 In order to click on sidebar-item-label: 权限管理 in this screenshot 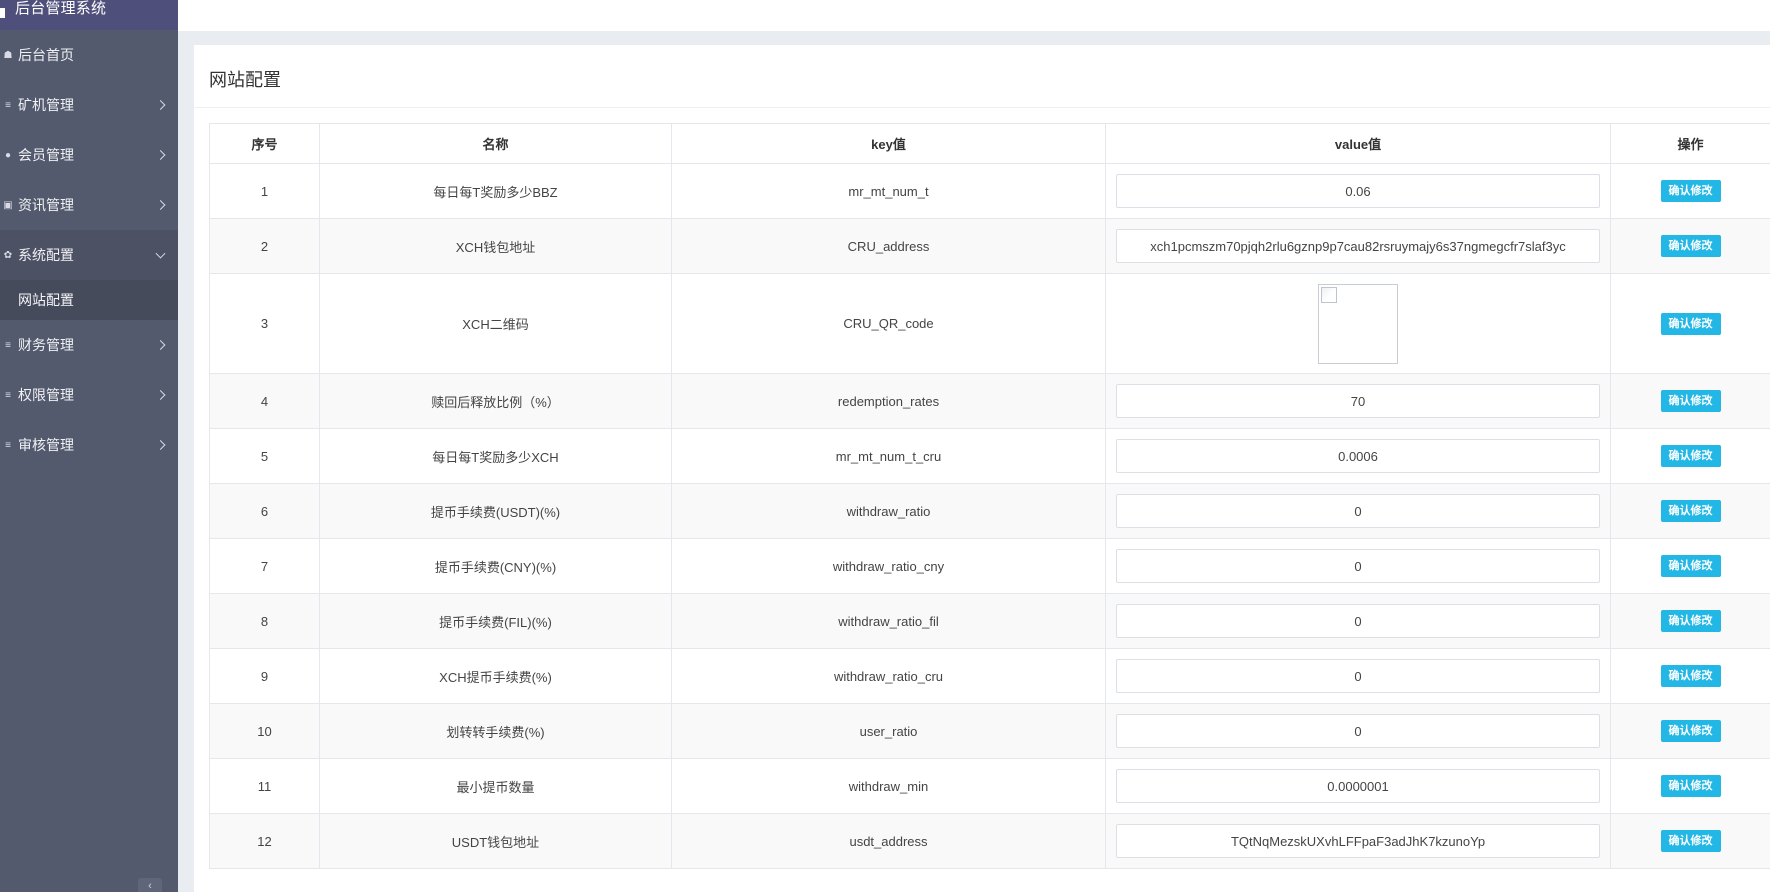, I will do `click(46, 395)`.